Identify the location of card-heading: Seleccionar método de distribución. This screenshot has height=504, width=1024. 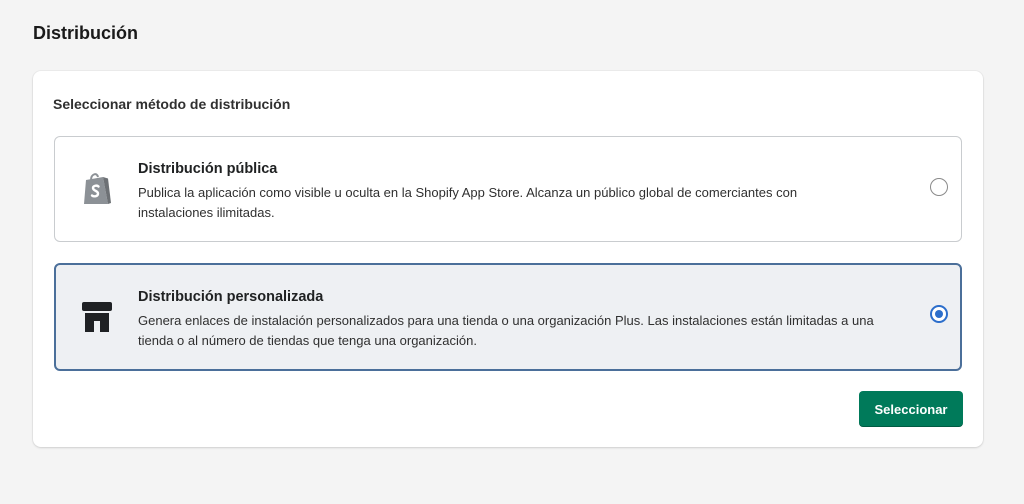
(172, 104).